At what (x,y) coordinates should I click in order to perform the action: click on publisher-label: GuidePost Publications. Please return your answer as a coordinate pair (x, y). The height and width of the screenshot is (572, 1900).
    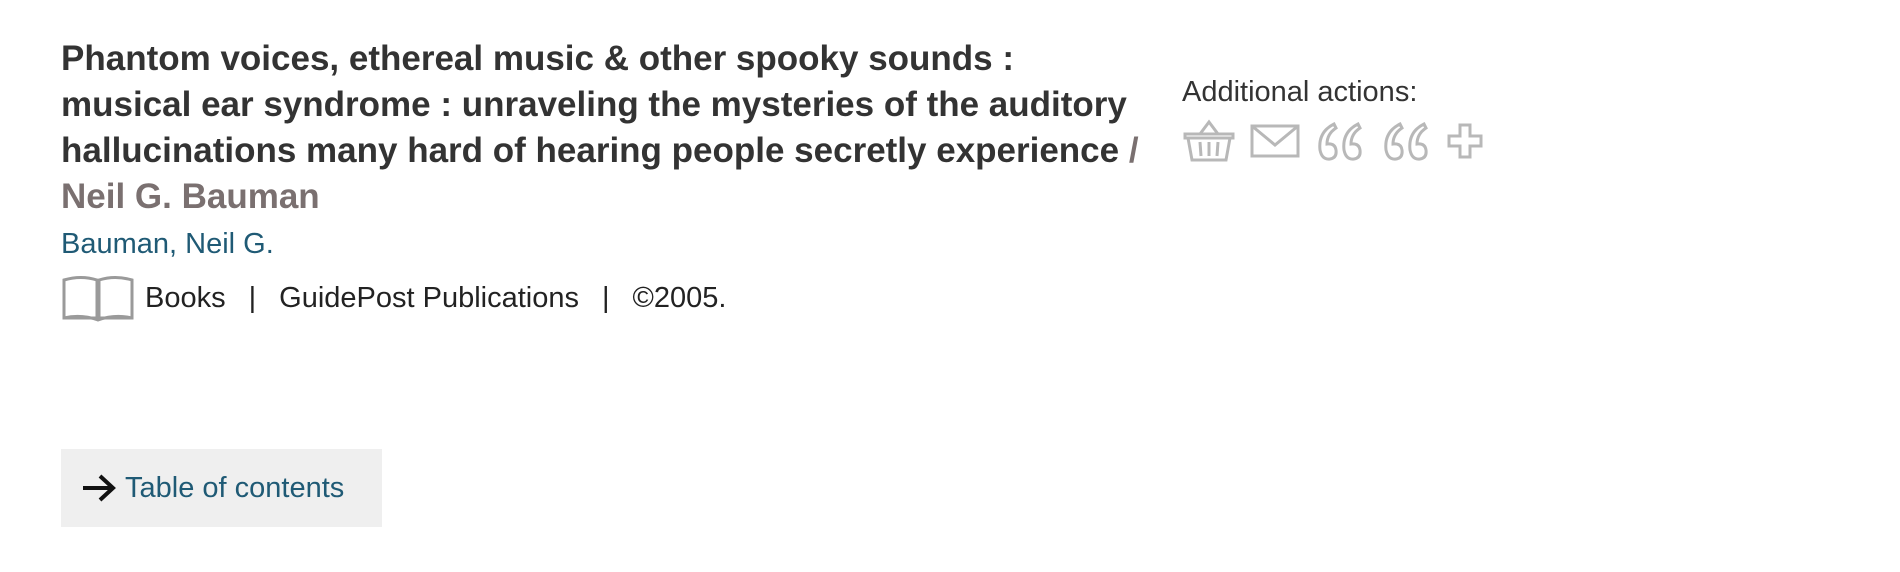
    Looking at the image, I should click on (429, 298).